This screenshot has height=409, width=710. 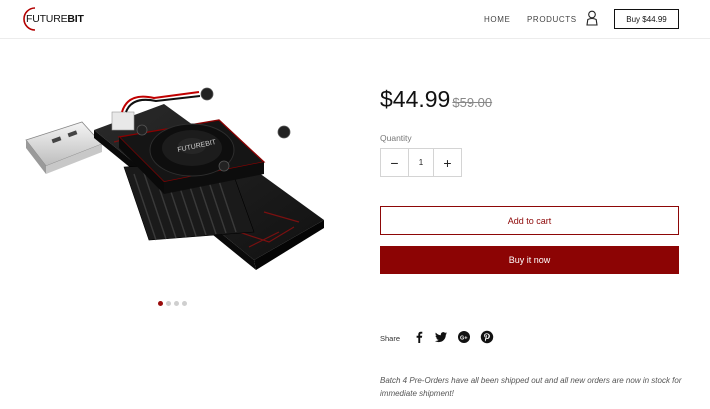 What do you see at coordinates (529, 260) in the screenshot?
I see `buy-it-now-button: Buy it now` at bounding box center [529, 260].